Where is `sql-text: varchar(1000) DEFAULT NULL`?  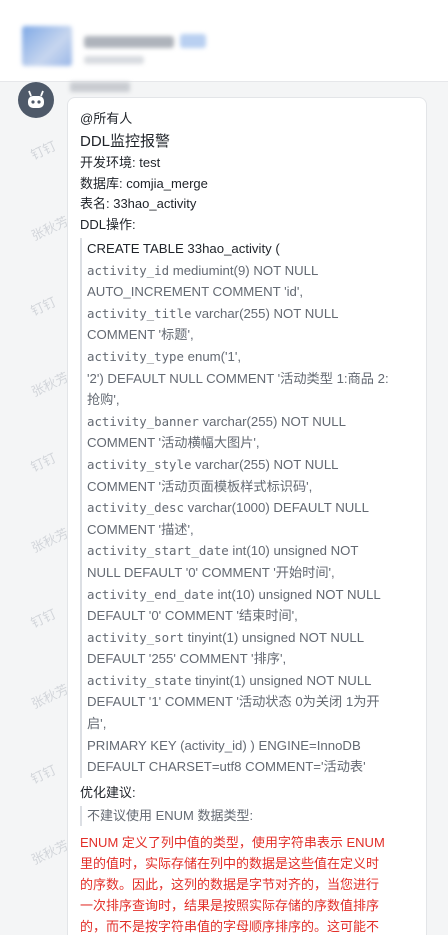 sql-text: varchar(1000) DEFAULT NULL is located at coordinates (276, 508).